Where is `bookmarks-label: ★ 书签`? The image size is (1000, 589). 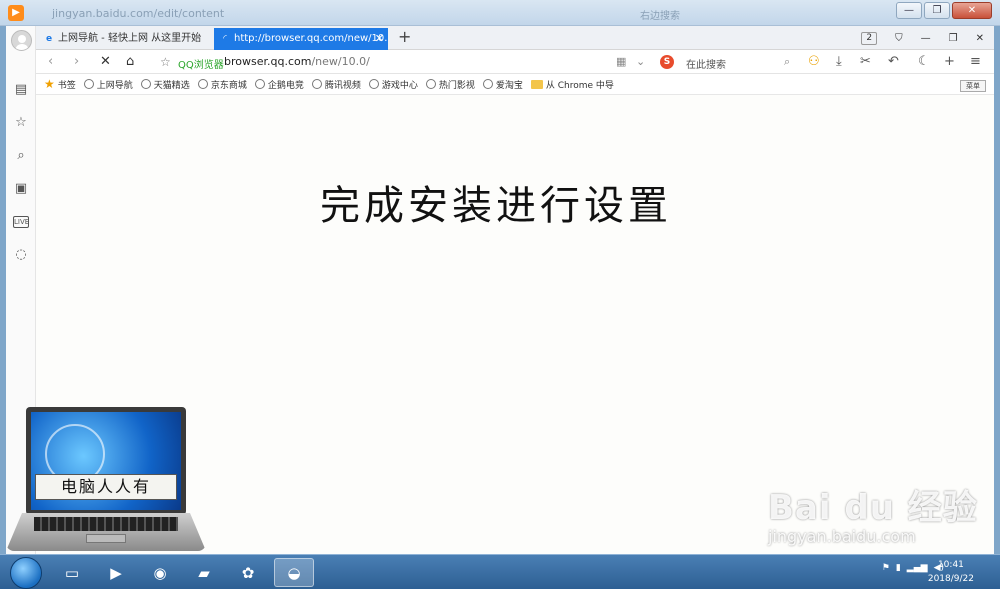 bookmarks-label: ★ 书签 is located at coordinates (60, 84).